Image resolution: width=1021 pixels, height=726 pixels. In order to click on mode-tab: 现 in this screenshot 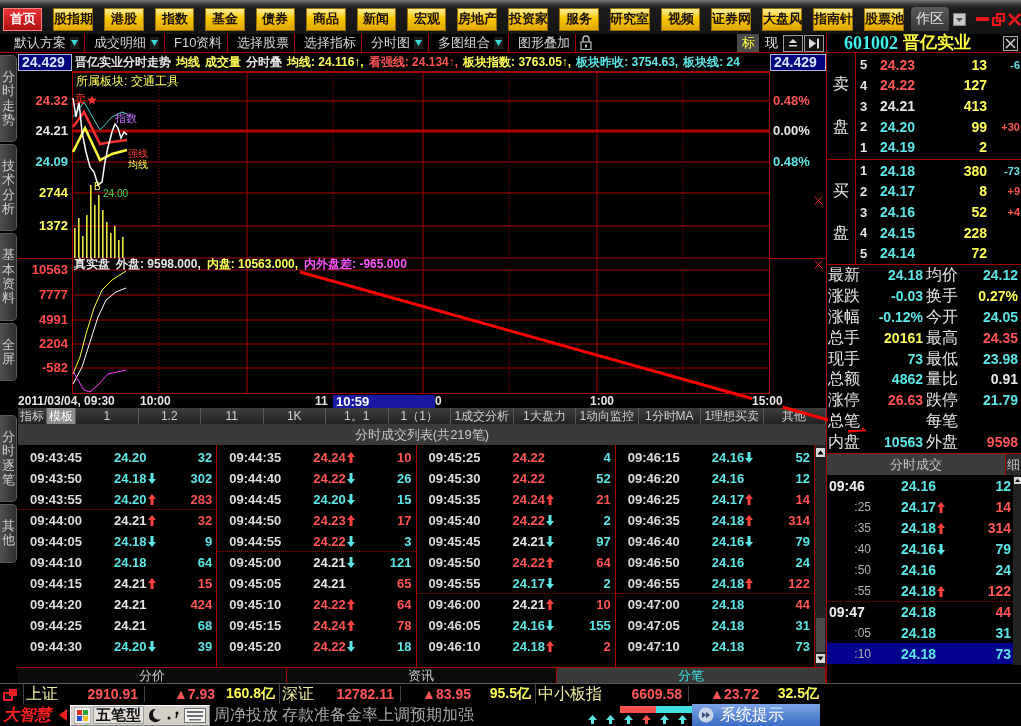, I will do `click(771, 43)`.